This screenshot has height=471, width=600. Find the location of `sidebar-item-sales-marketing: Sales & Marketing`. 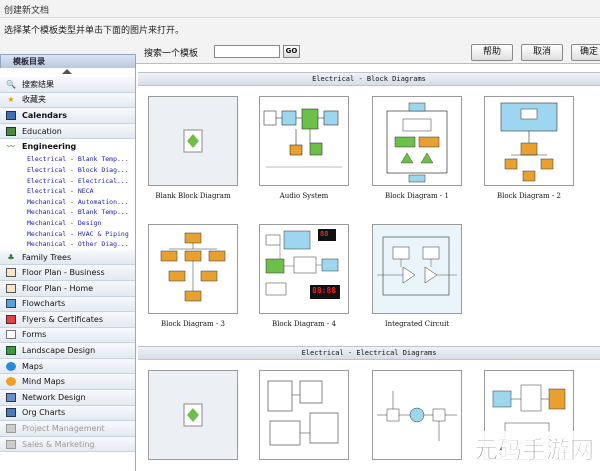

sidebar-item-sales-marketing: Sales & Marketing is located at coordinates (67, 444).